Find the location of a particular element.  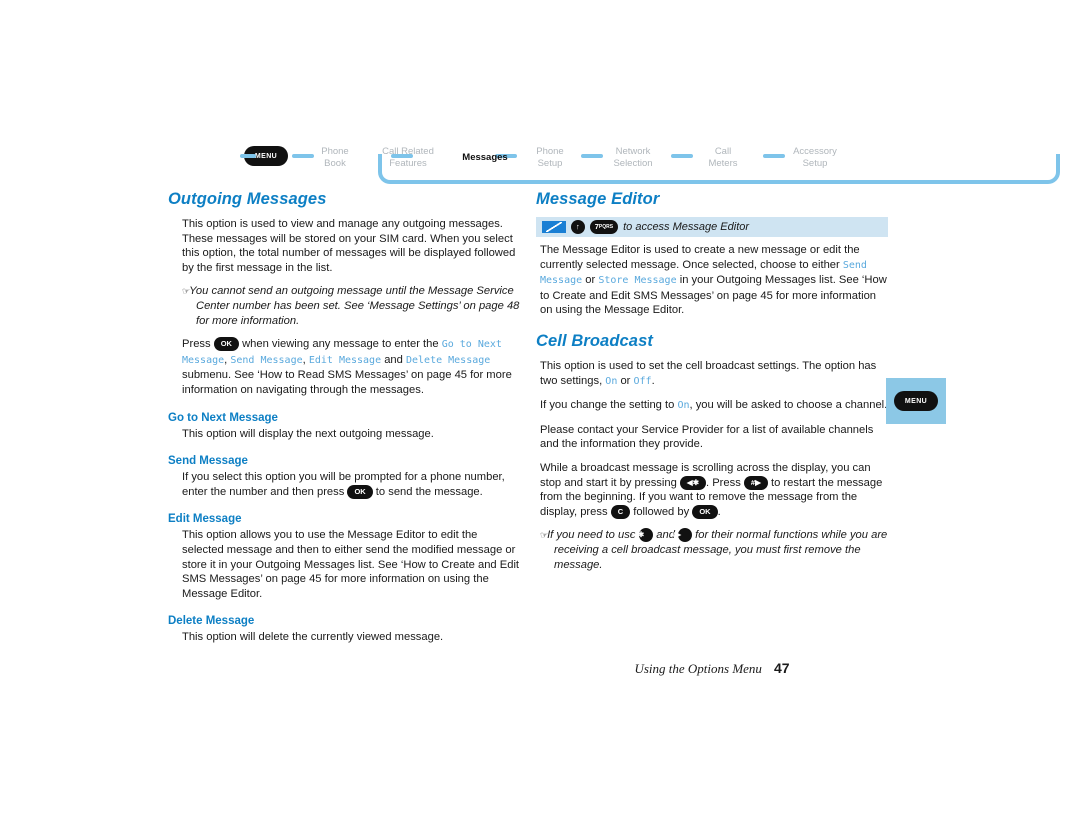

menu-key-icon: MENU is located at coordinates (916, 401).